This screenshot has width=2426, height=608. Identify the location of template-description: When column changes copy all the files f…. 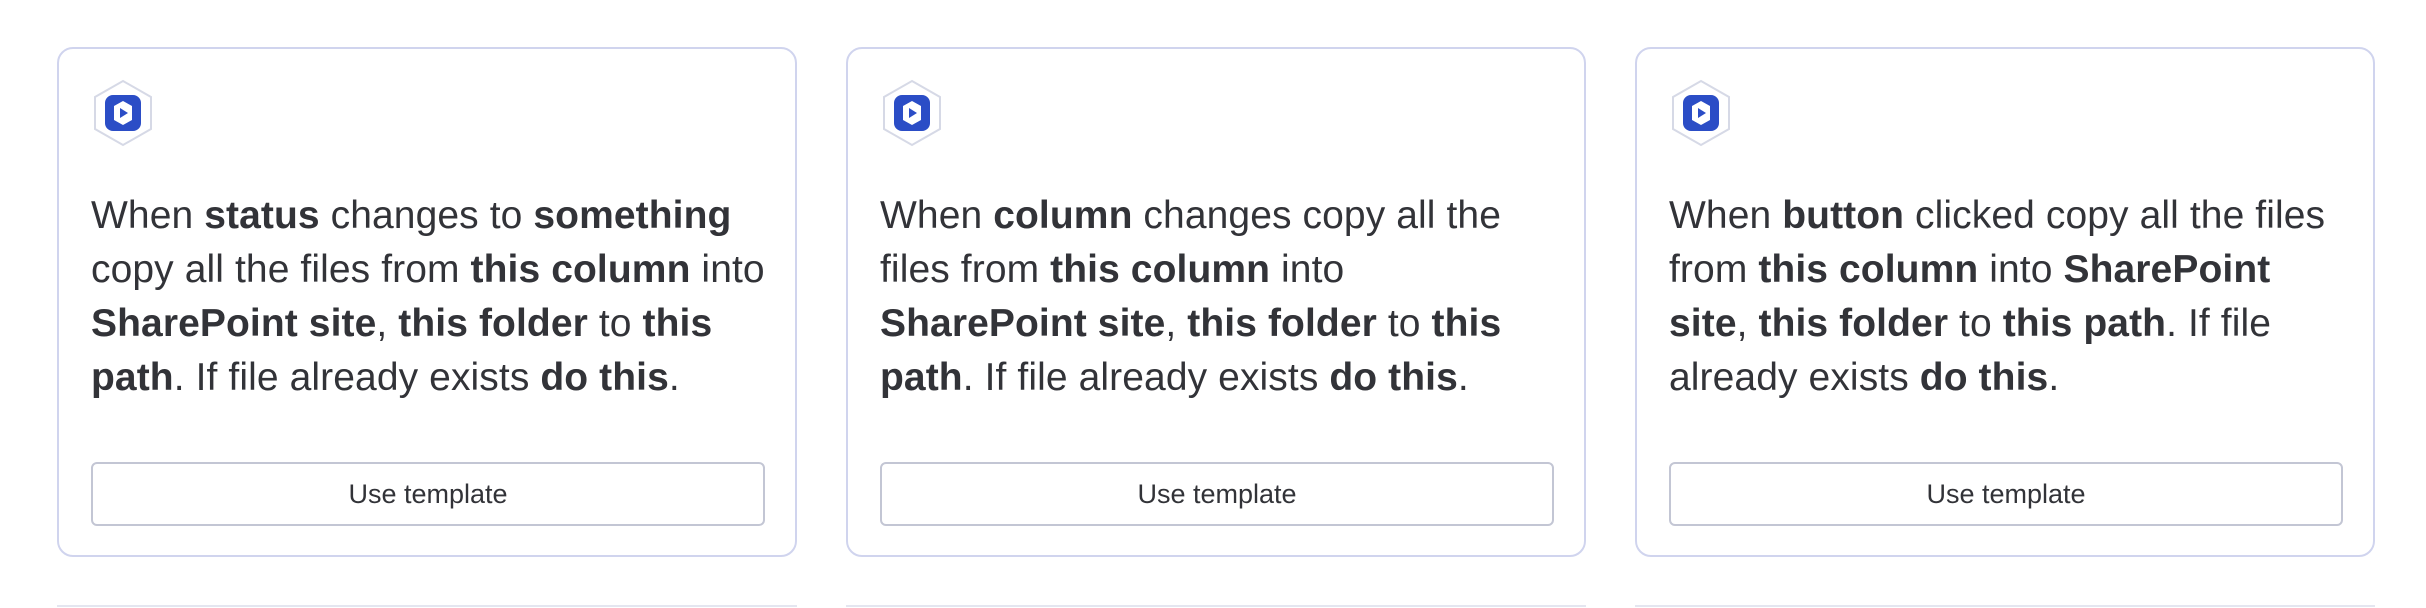
(1220, 297).